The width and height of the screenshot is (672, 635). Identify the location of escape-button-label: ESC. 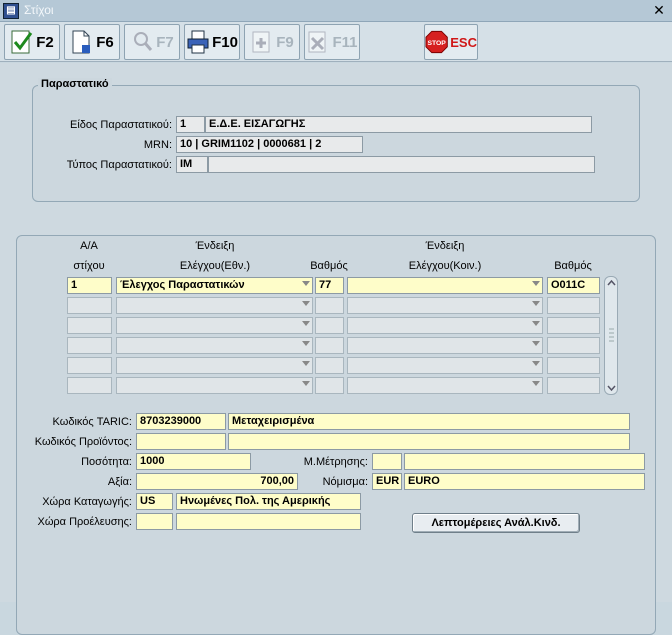
(463, 42).